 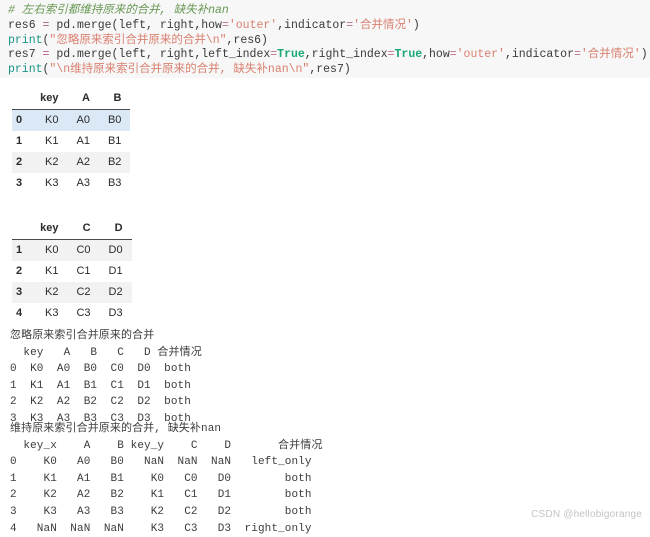 What do you see at coordinates (83, 313) in the screenshot?
I see `table-cell: C3` at bounding box center [83, 313].